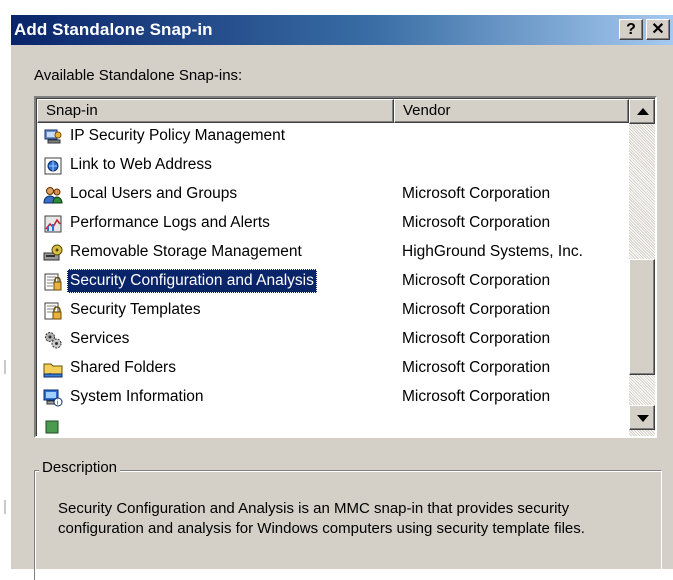 Image resolution: width=673 pixels, height=580 pixels. What do you see at coordinates (53, 166) in the screenshot?
I see `web-link-icon` at bounding box center [53, 166].